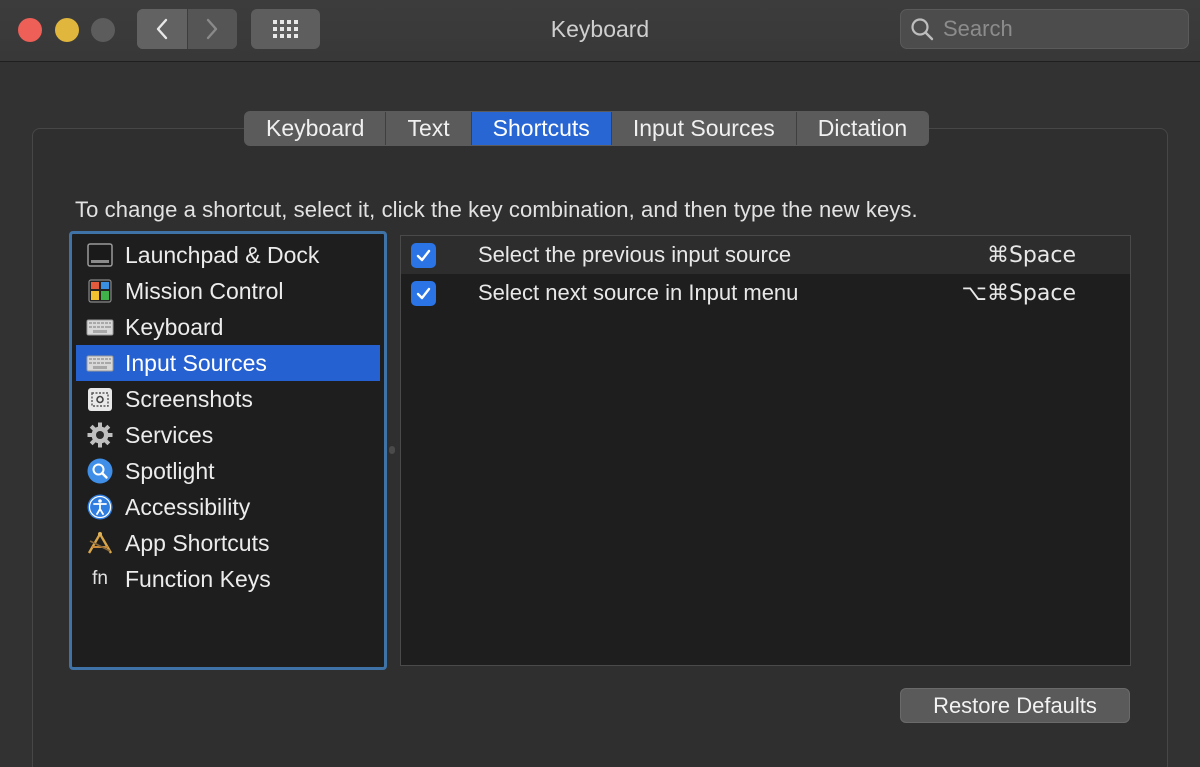 The width and height of the screenshot is (1200, 767). Describe the element at coordinates (100, 471) in the screenshot. I see `spotlight-icon` at that location.